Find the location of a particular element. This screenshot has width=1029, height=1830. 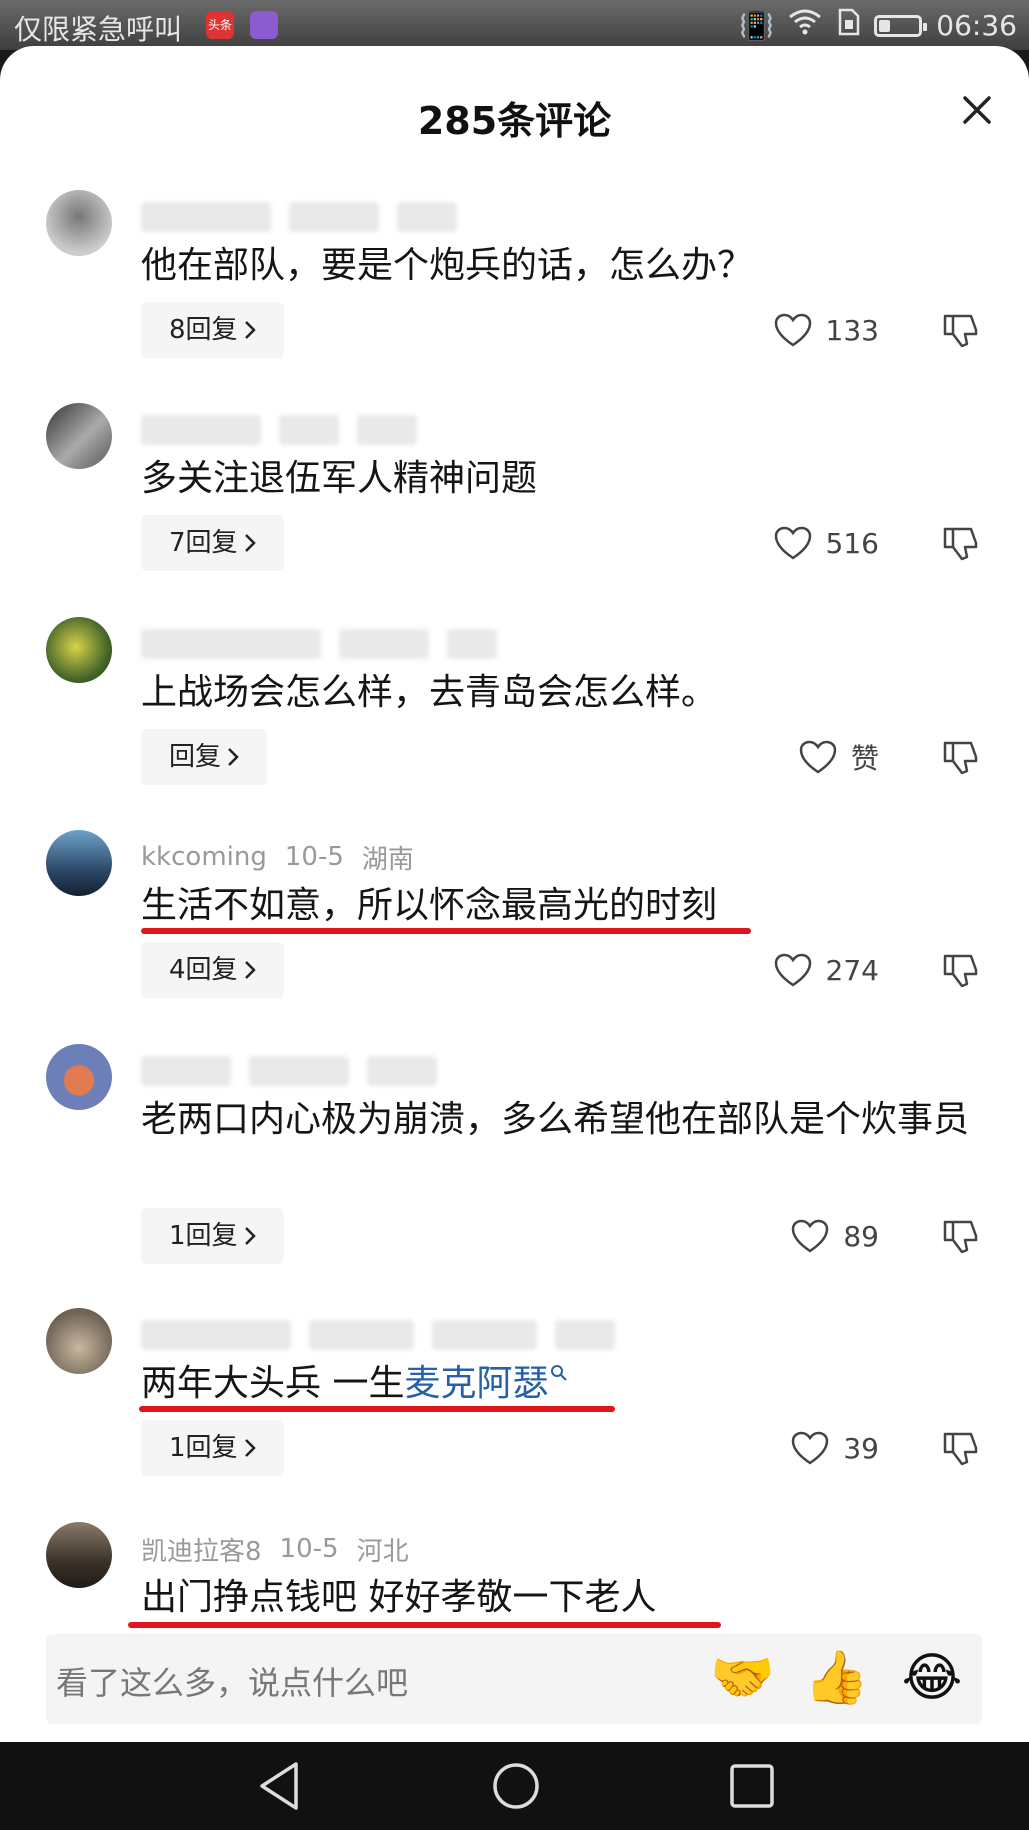

comment-location: 河北 is located at coordinates (382, 1551).